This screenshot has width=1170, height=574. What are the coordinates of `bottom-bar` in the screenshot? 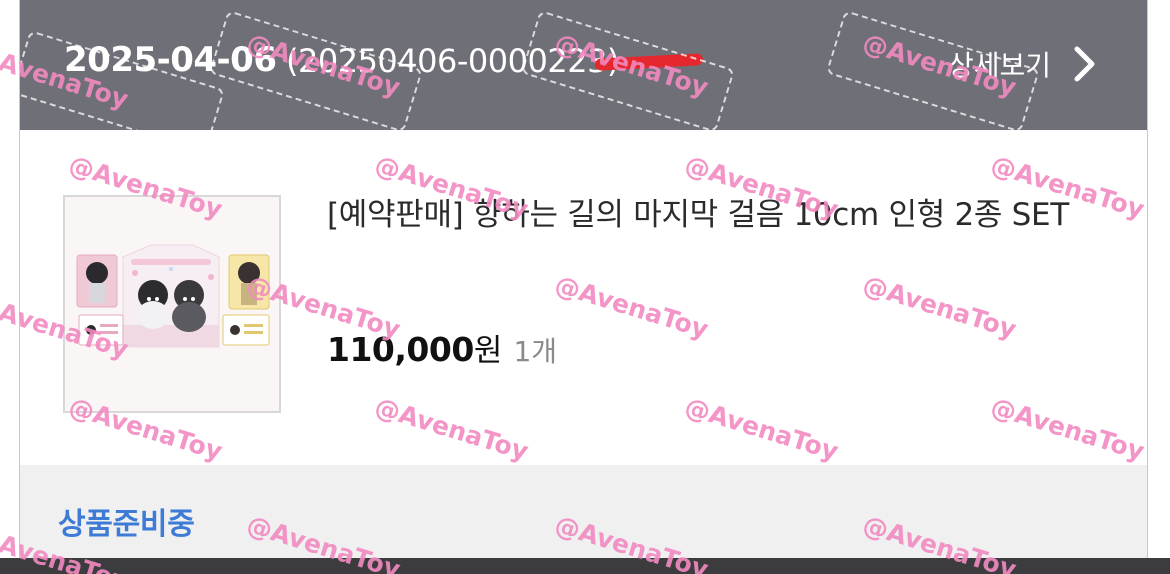 It's located at (585, 566).